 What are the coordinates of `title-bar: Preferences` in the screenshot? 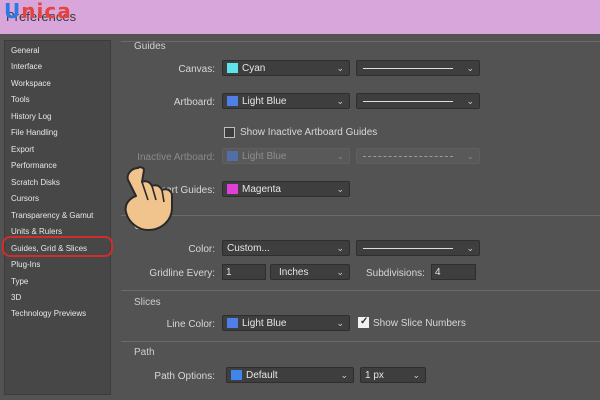 It's located at (300, 17).